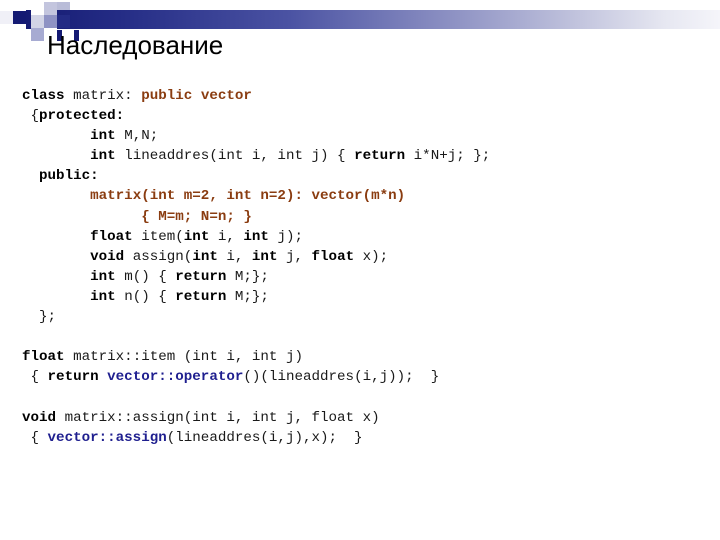  Describe the element at coordinates (264, 437) in the screenshot. I see `code-span: (lineaddres(i,j),x); }` at that location.